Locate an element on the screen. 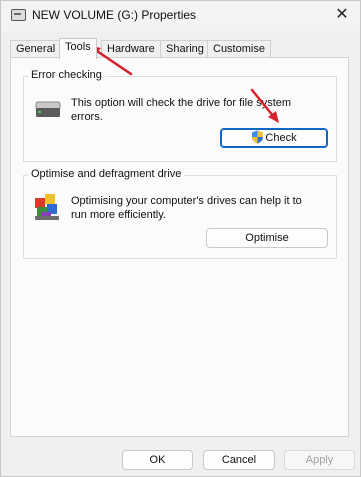 The width and height of the screenshot is (361, 477). ok-button: OK is located at coordinates (157, 460).